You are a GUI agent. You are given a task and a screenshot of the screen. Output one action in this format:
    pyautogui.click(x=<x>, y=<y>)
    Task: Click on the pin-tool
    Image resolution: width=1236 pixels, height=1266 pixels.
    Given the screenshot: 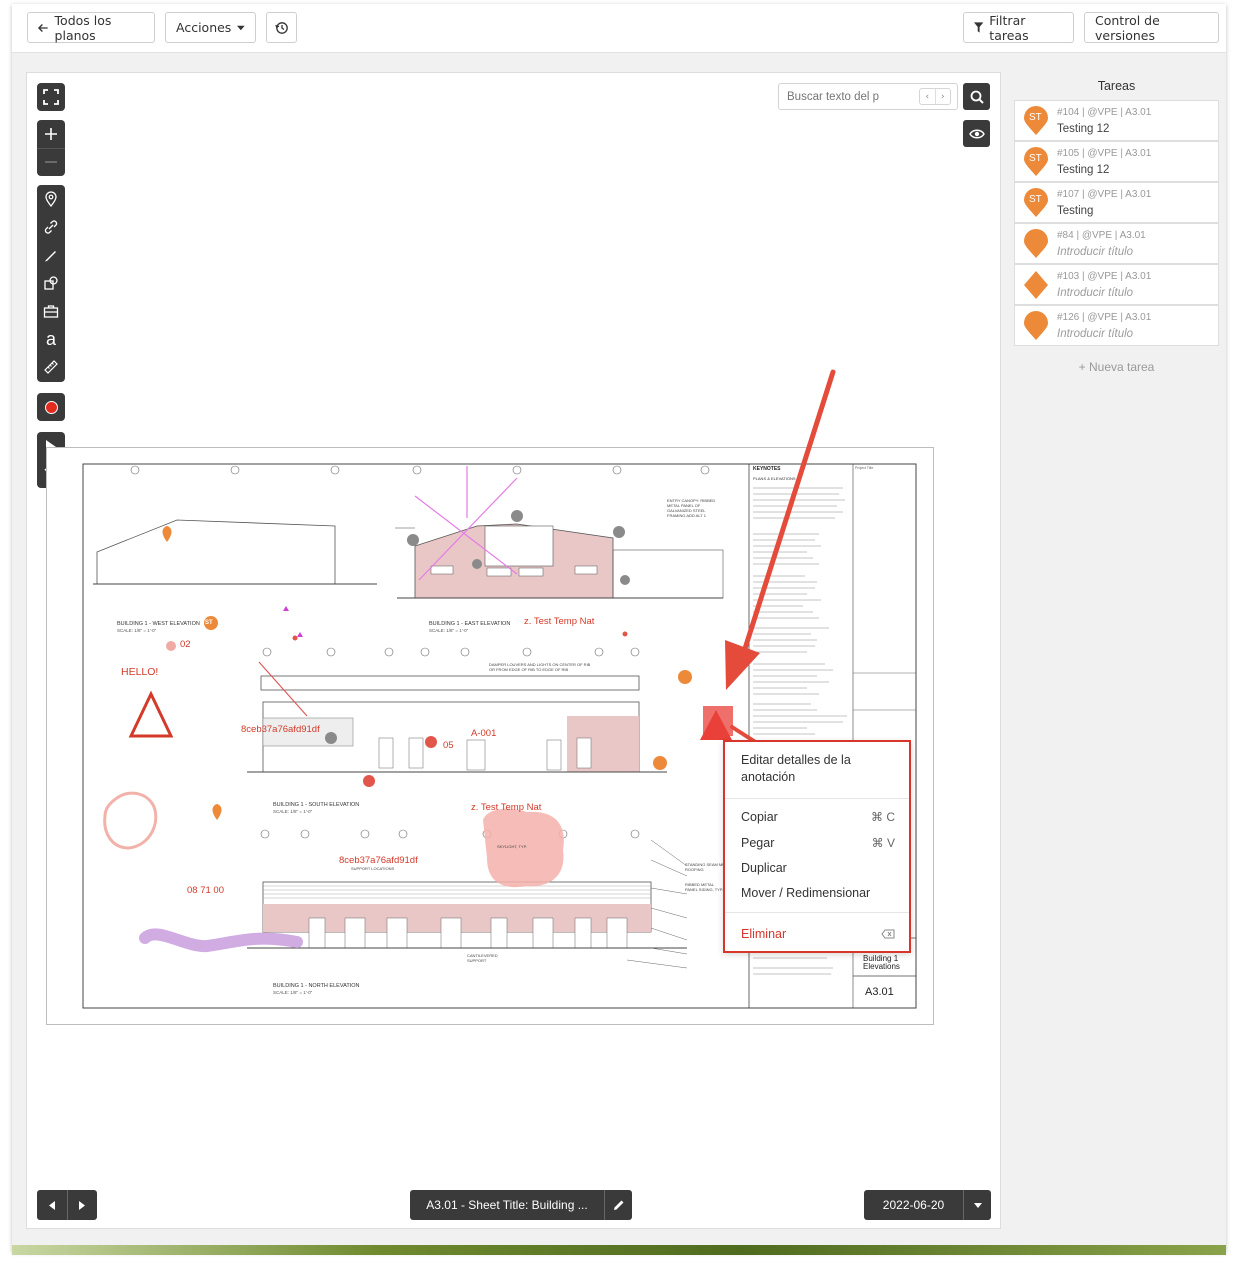 What is the action you would take?
    pyautogui.click(x=51, y=199)
    